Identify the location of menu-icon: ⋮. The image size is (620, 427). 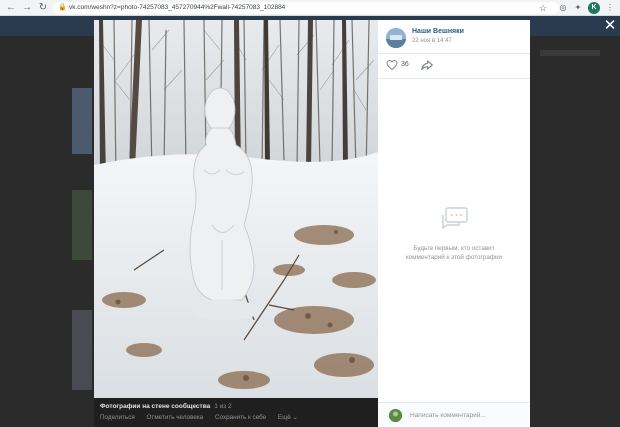
(610, 8).